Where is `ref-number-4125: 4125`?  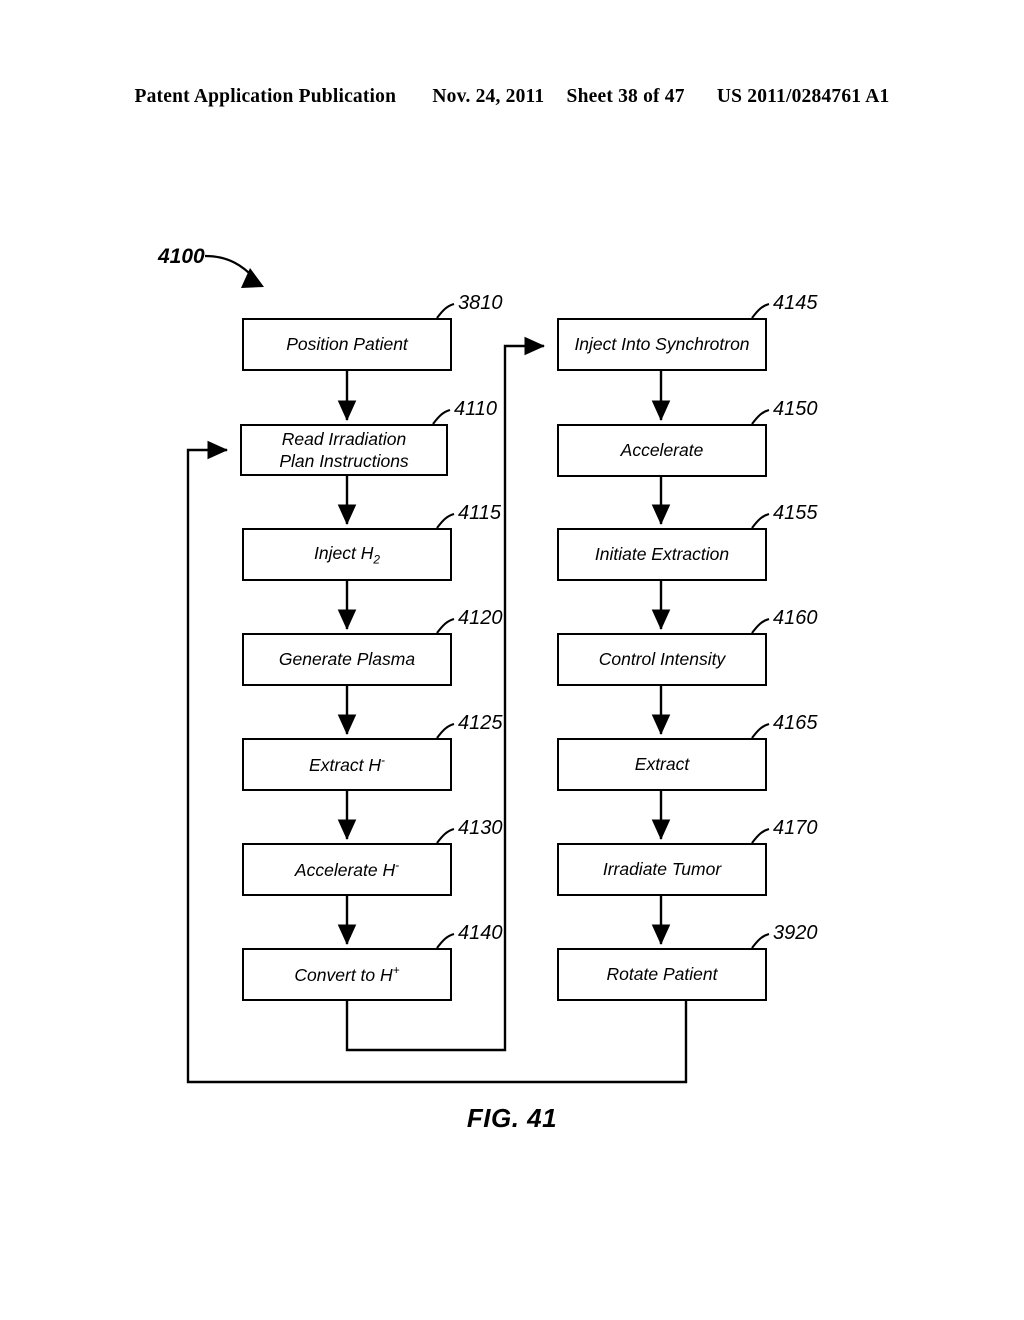 ref-number-4125: 4125 is located at coordinates (480, 723).